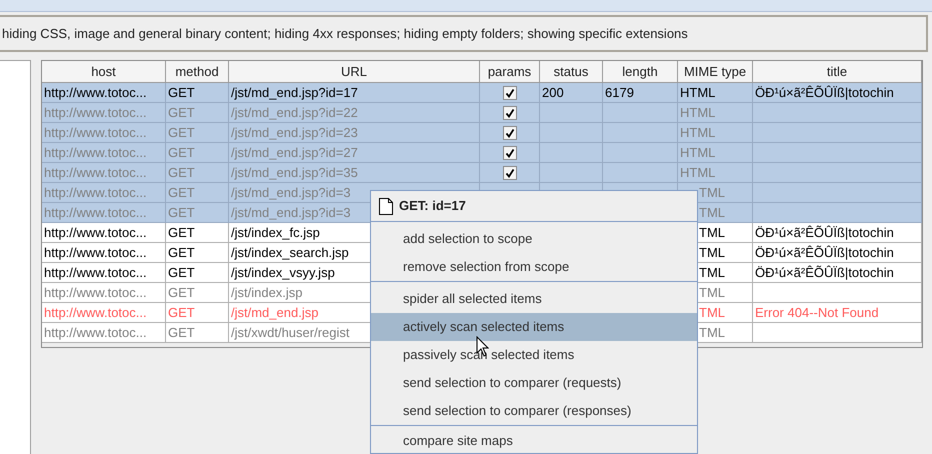 The width and height of the screenshot is (932, 454). Describe the element at coordinates (837, 72) in the screenshot. I see `column-header: title` at that location.